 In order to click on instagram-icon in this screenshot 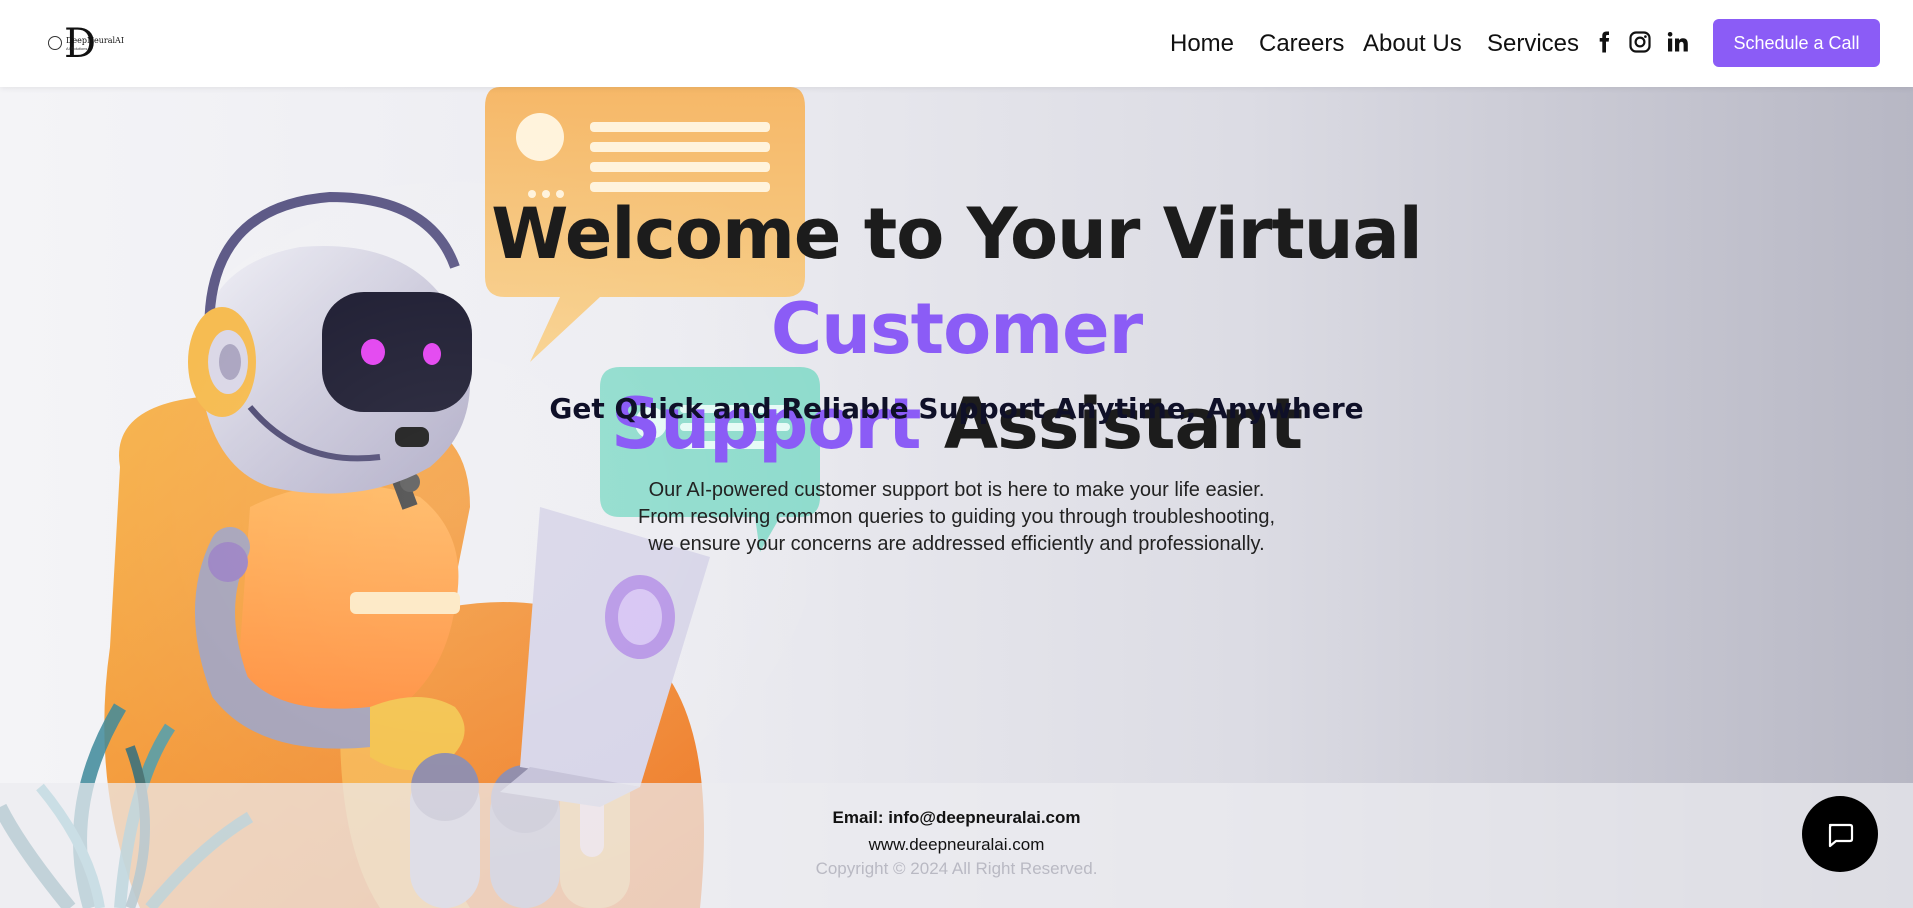, I will do `click(1640, 42)`.